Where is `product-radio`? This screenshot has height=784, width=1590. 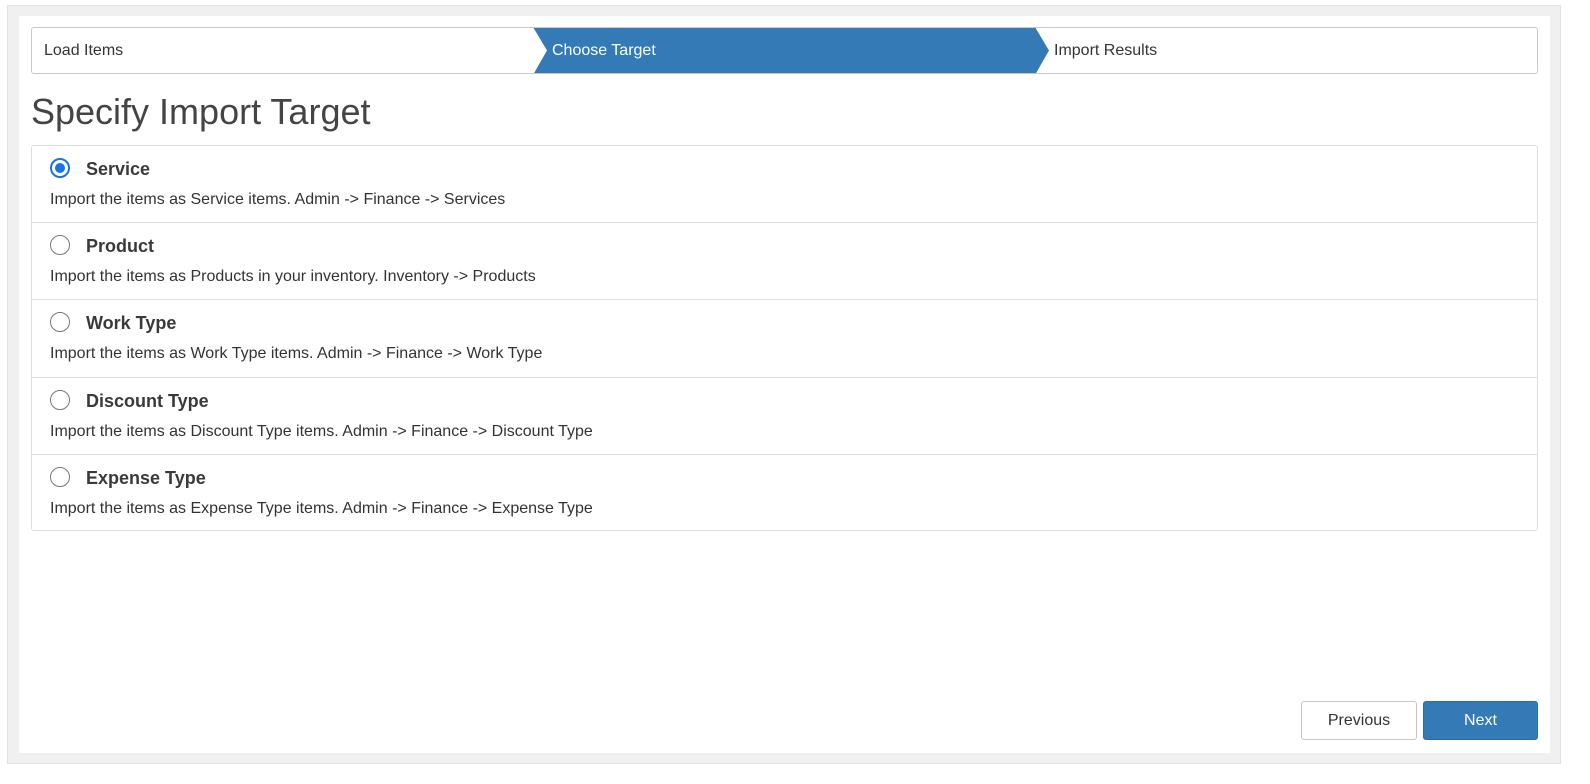 product-radio is located at coordinates (60, 245).